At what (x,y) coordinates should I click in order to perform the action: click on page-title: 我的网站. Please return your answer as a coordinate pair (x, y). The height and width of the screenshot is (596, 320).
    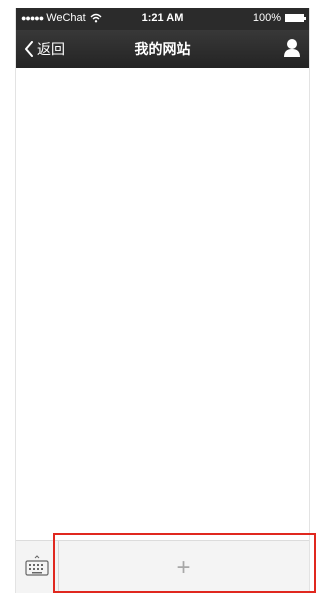
    Looking at the image, I should click on (162, 49).